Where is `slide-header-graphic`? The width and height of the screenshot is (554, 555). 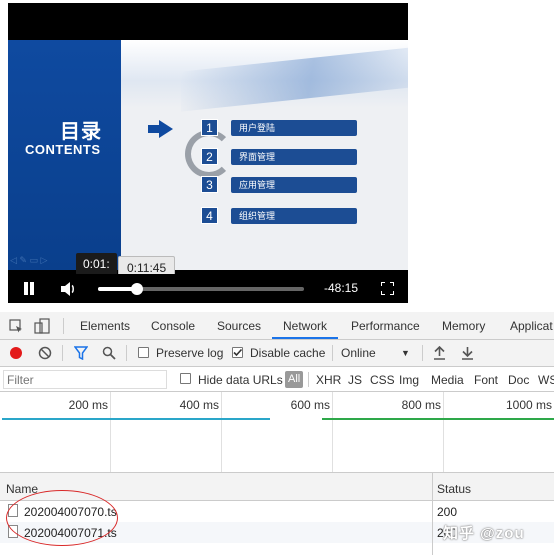
slide-header-graphic is located at coordinates (264, 74).